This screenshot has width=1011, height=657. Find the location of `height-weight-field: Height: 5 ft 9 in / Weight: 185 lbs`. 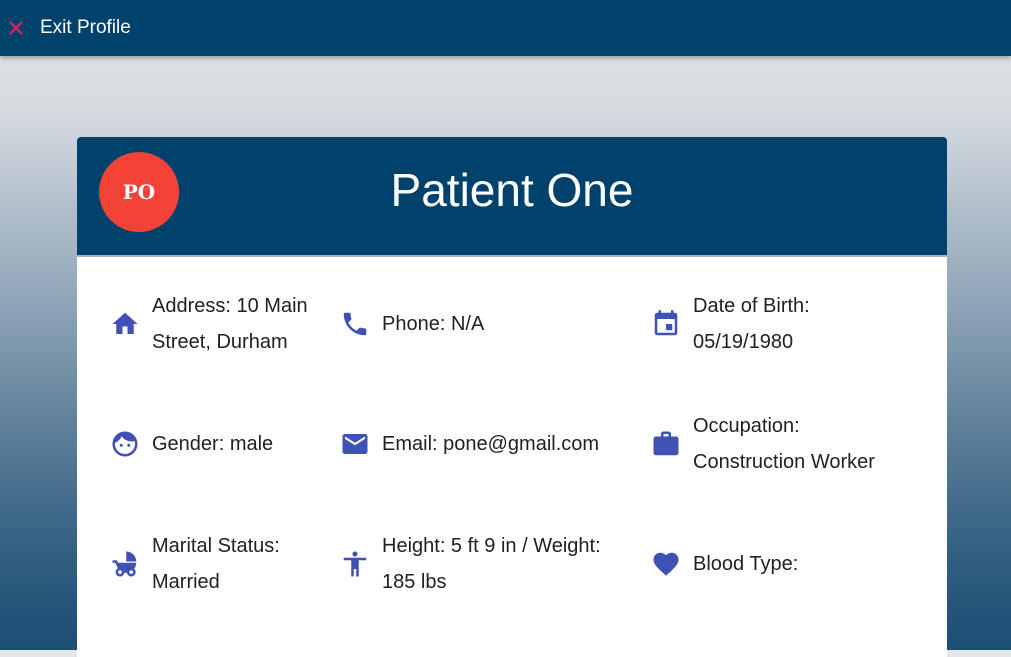

height-weight-field: Height: 5 ft 9 in / Weight: 185 lbs is located at coordinates (480, 564).